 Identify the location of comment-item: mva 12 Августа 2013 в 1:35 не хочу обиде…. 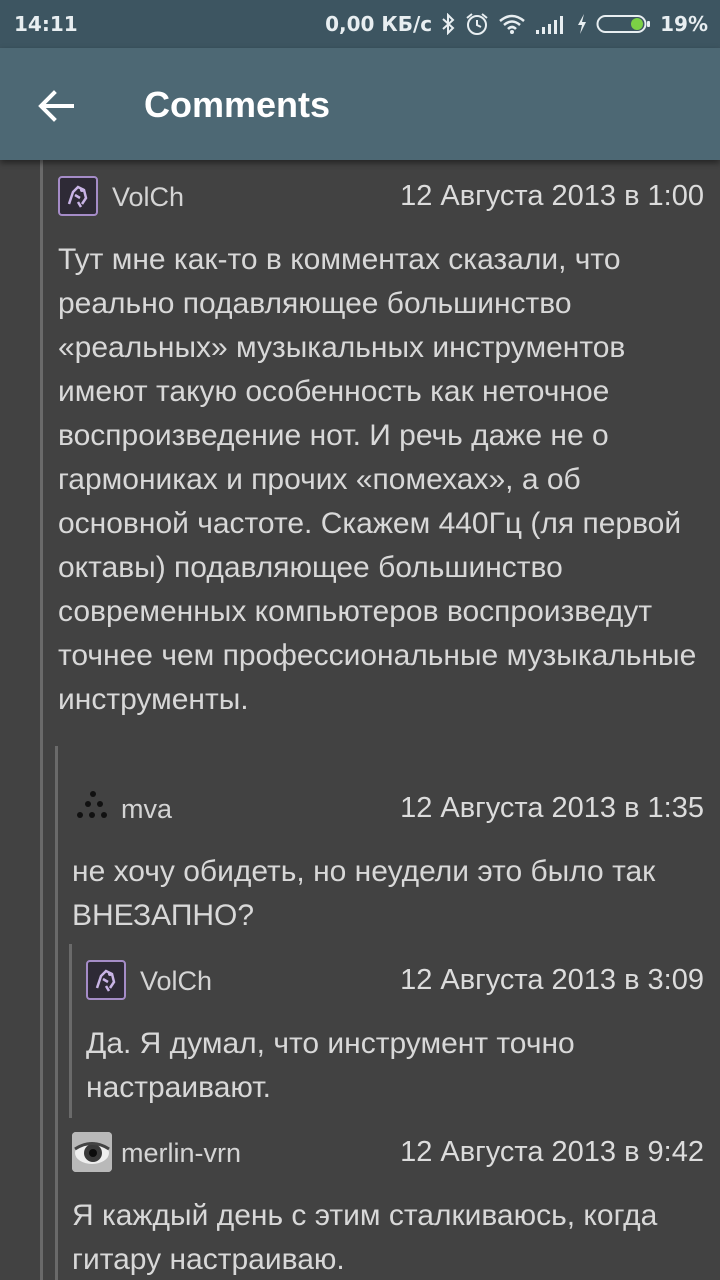
(388, 863).